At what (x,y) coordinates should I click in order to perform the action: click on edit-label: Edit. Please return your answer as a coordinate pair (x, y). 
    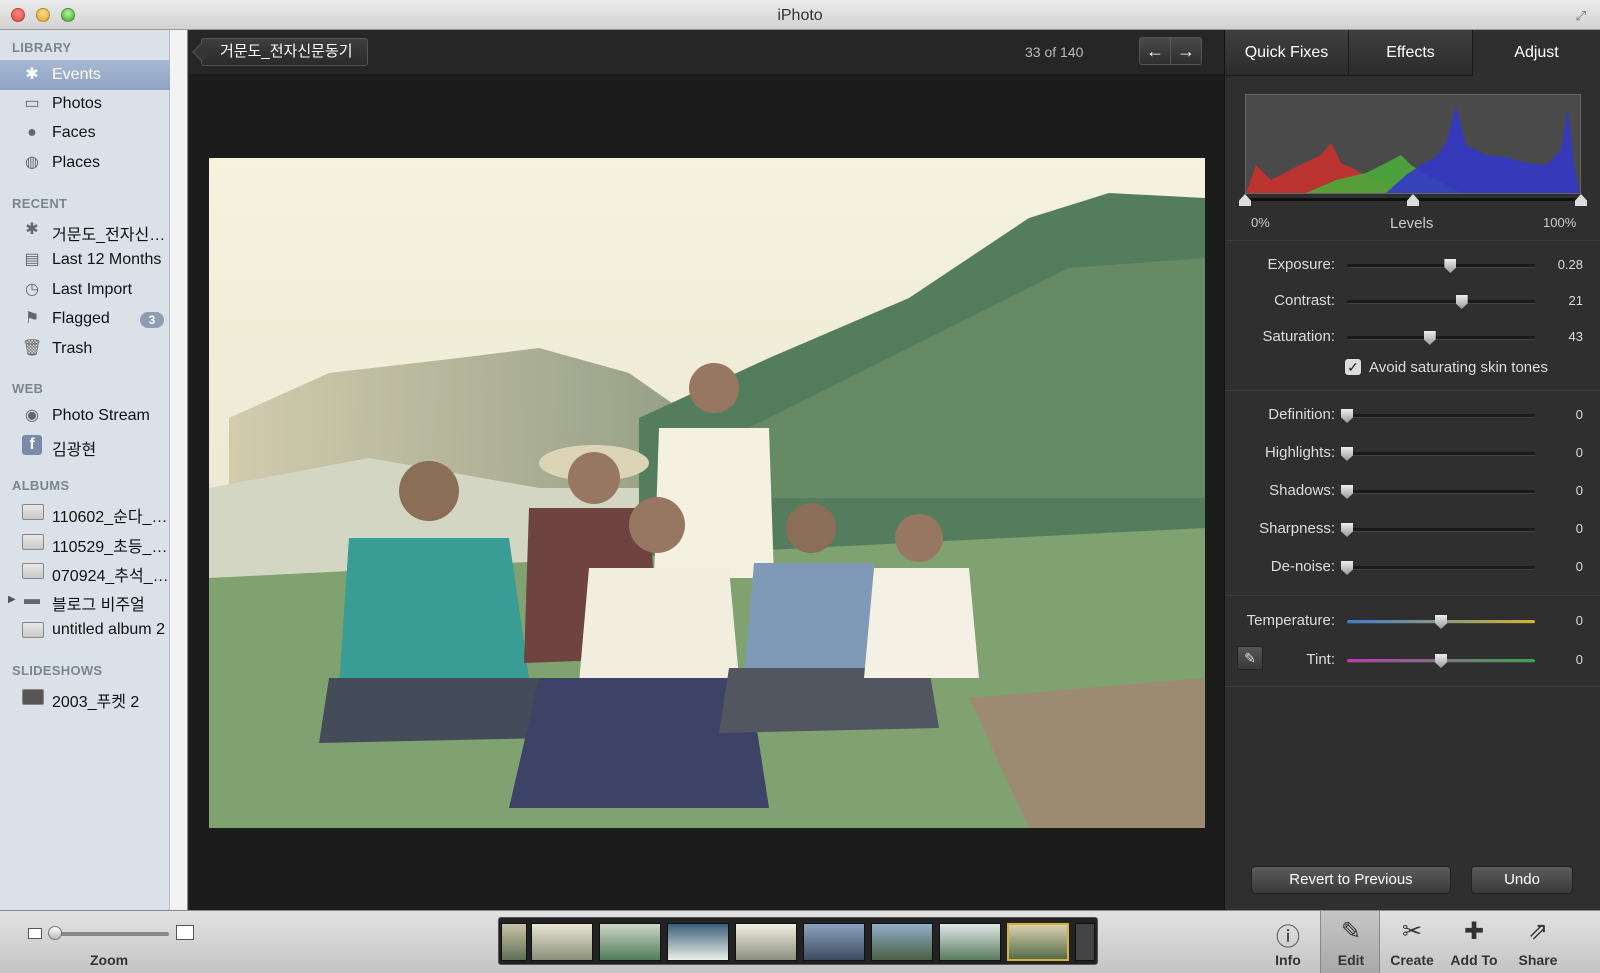
    Looking at the image, I should click on (1351, 960).